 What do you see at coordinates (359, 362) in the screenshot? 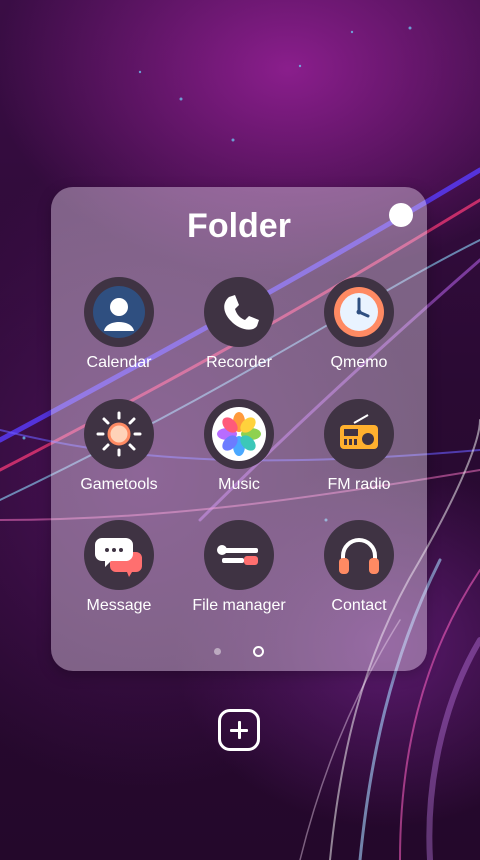
I see `app-label: Qmemo` at bounding box center [359, 362].